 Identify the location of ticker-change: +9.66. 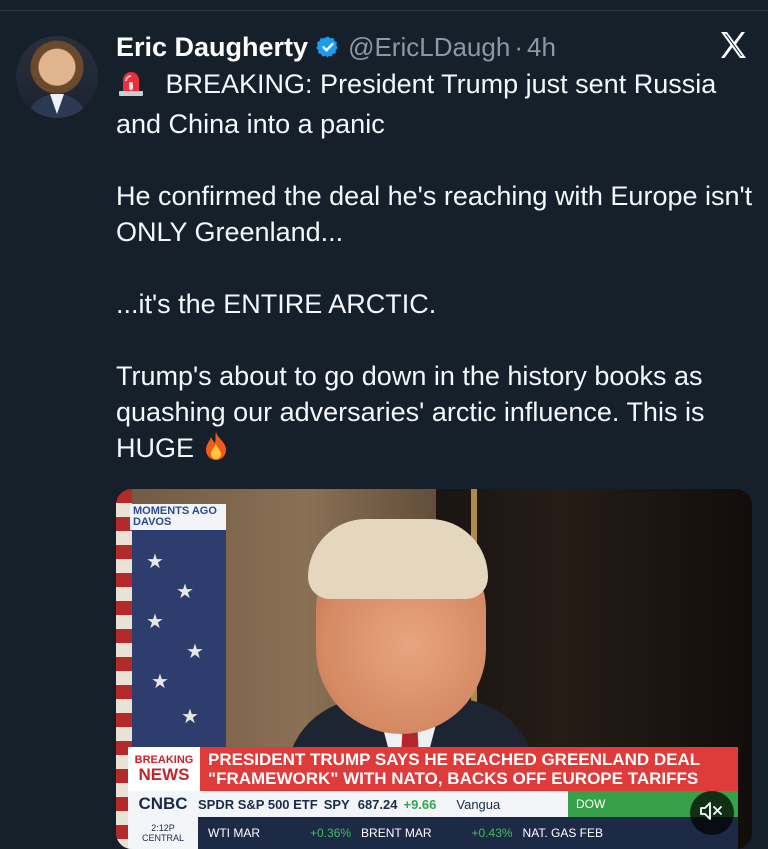
(420, 804).